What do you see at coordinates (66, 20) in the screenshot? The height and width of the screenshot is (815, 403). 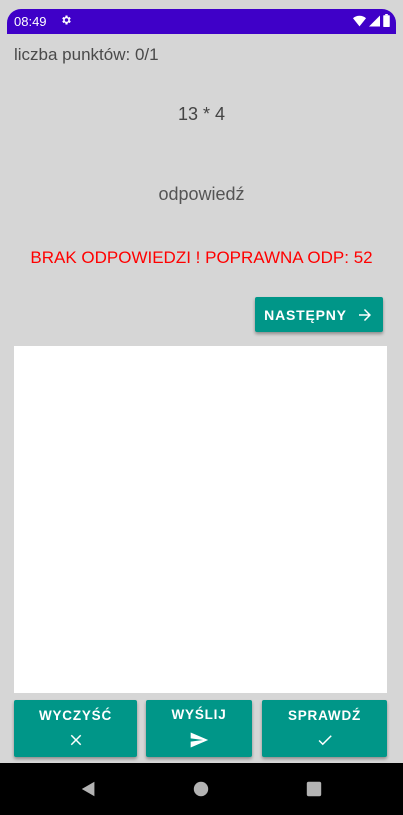 I see `gear-icon` at bounding box center [66, 20].